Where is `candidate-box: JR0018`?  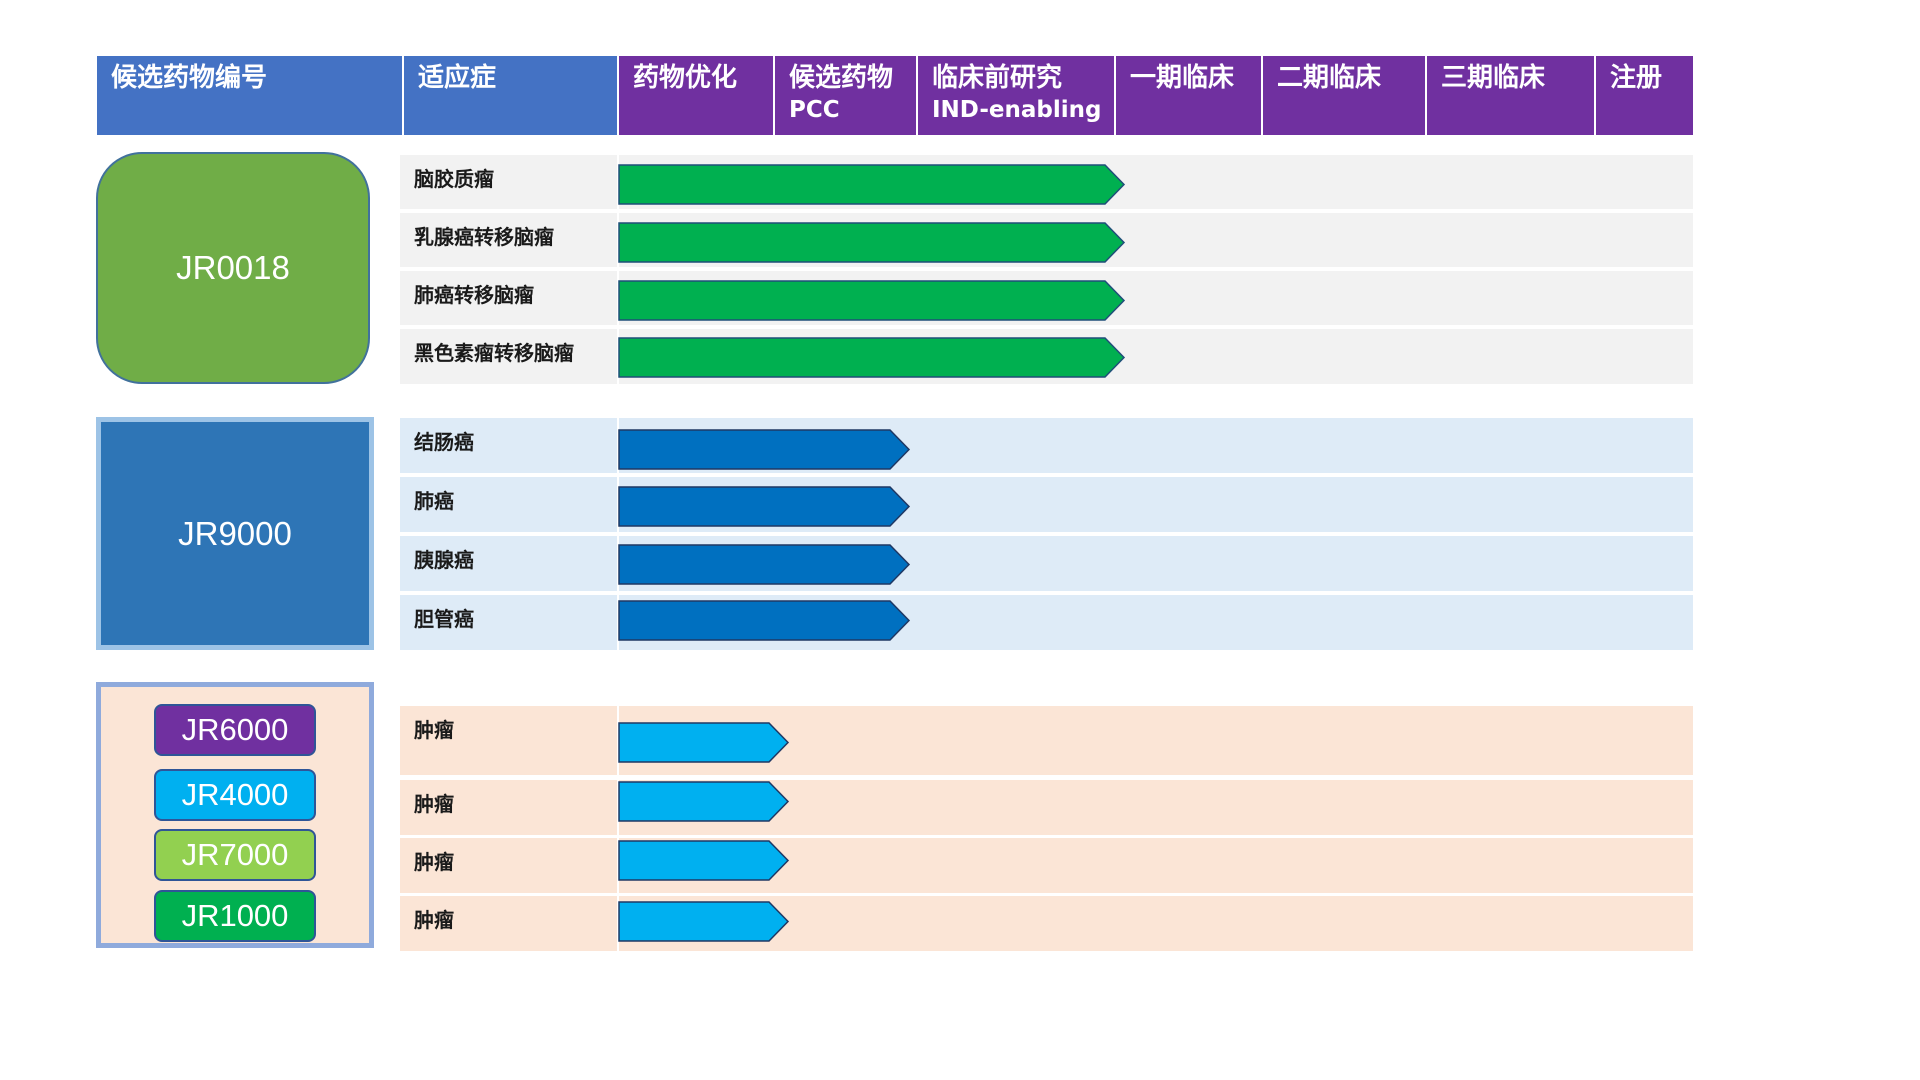 candidate-box: JR0018 is located at coordinates (233, 268).